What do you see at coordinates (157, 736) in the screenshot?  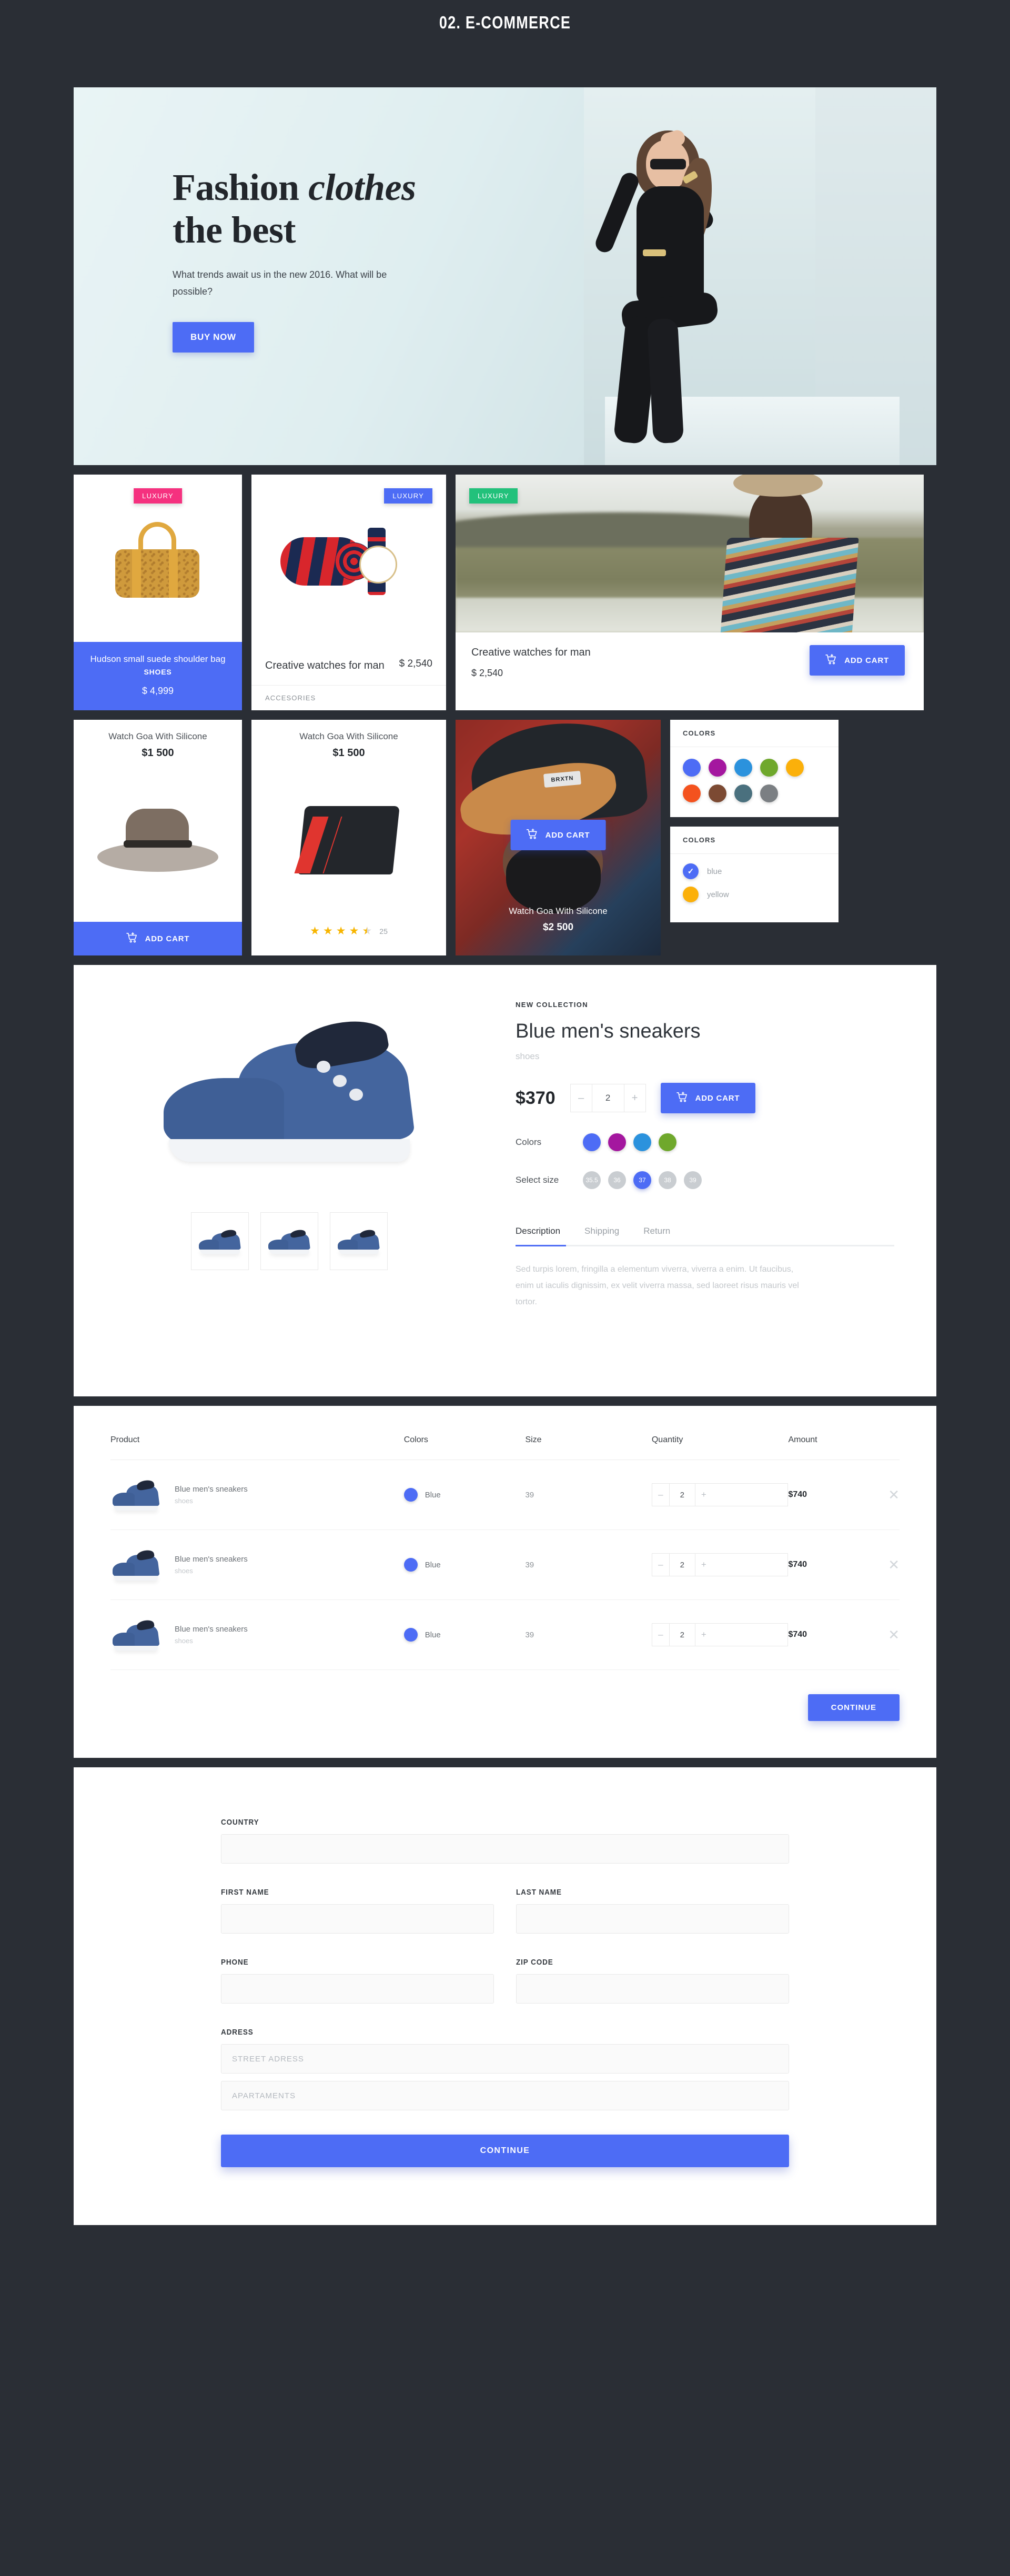 I see `product-name: Watch Goa With Silicone` at bounding box center [157, 736].